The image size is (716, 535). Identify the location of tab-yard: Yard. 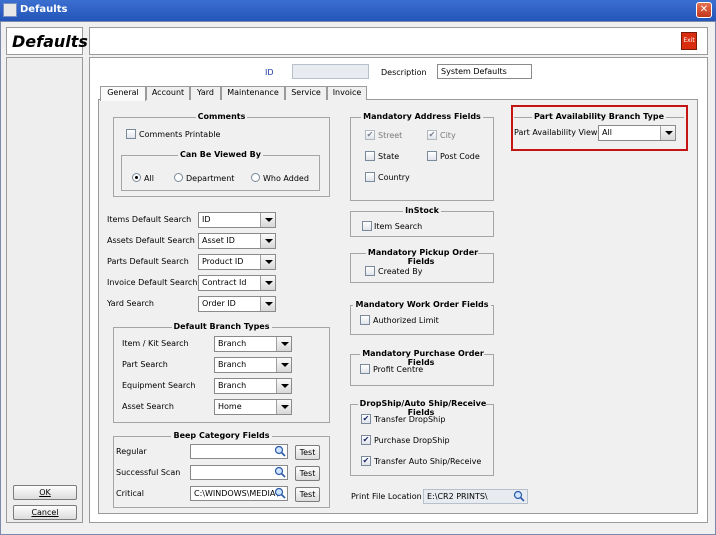
(205, 93).